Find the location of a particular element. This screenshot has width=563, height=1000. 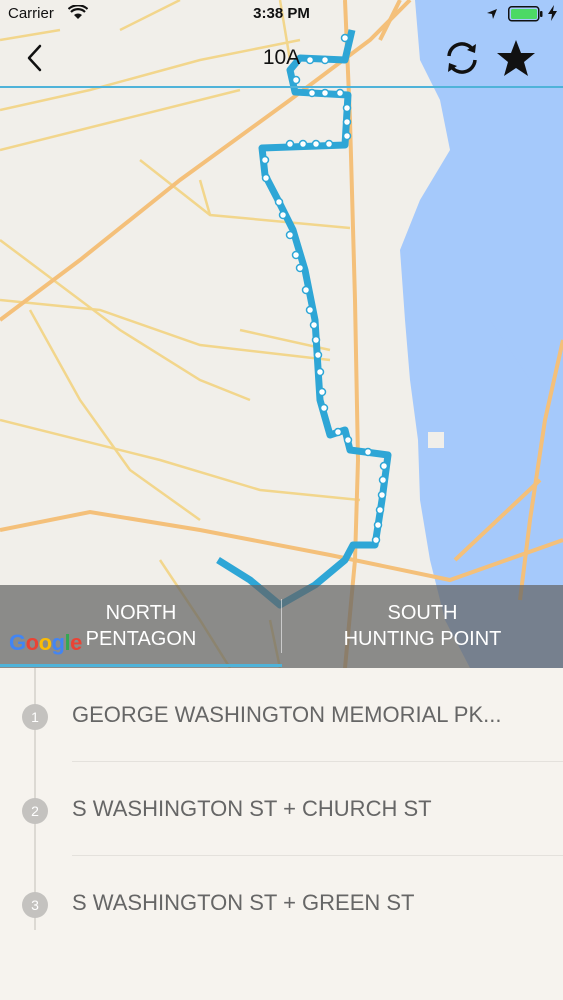

stop-number-badge: 1 is located at coordinates (35, 717).